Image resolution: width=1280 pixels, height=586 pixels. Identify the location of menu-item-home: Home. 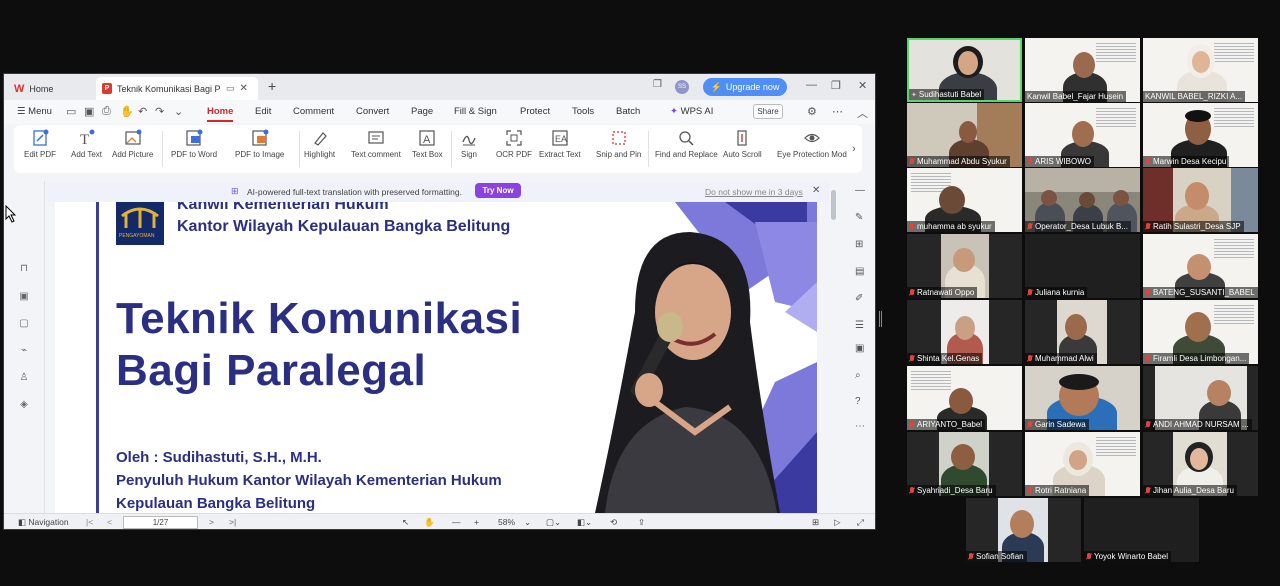
(220, 114).